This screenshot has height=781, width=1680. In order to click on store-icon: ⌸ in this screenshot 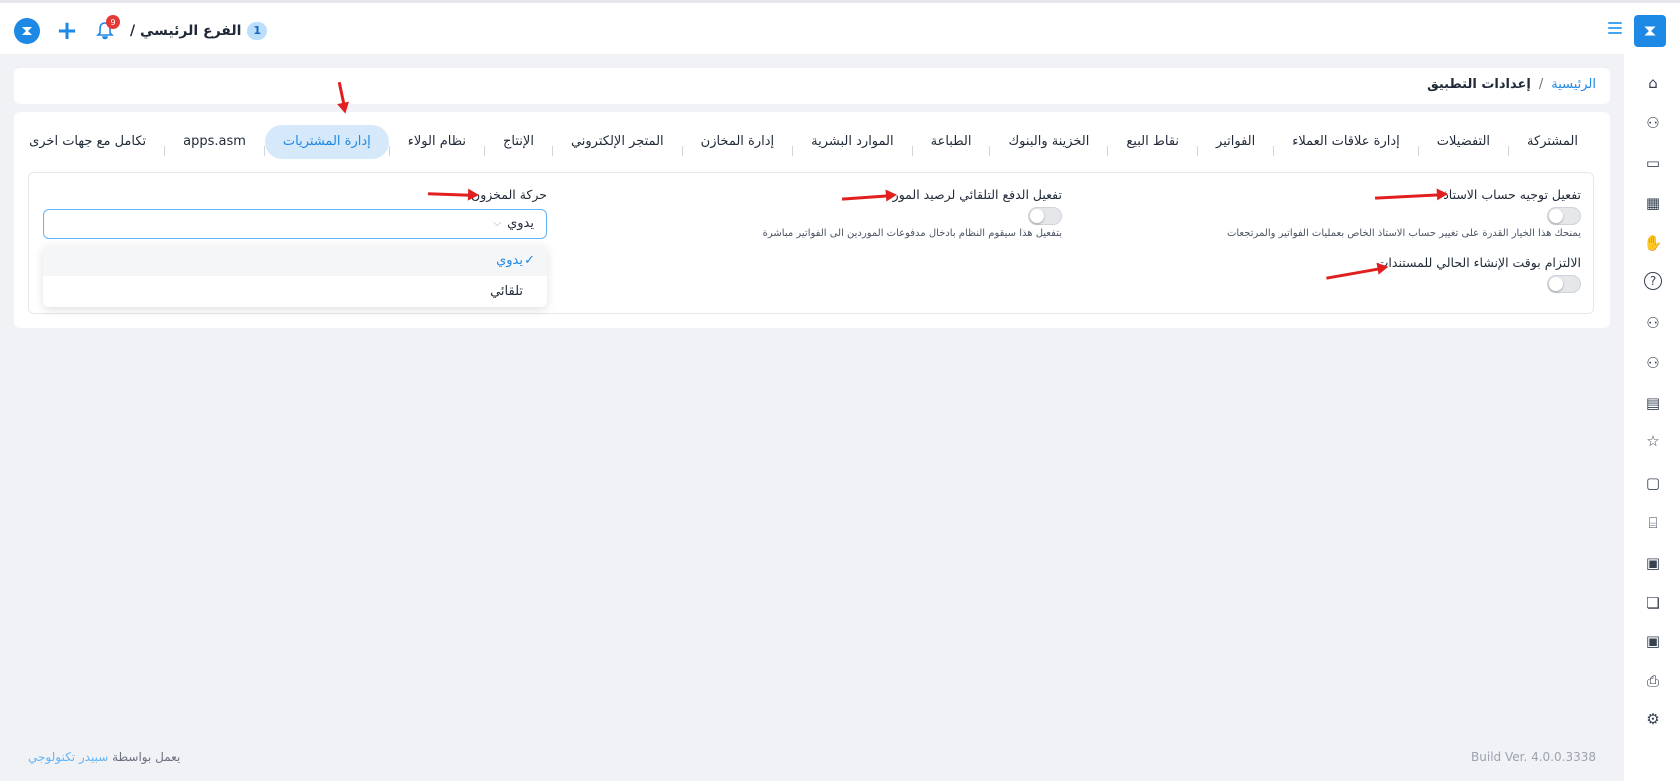, I will do `click(1653, 523)`.